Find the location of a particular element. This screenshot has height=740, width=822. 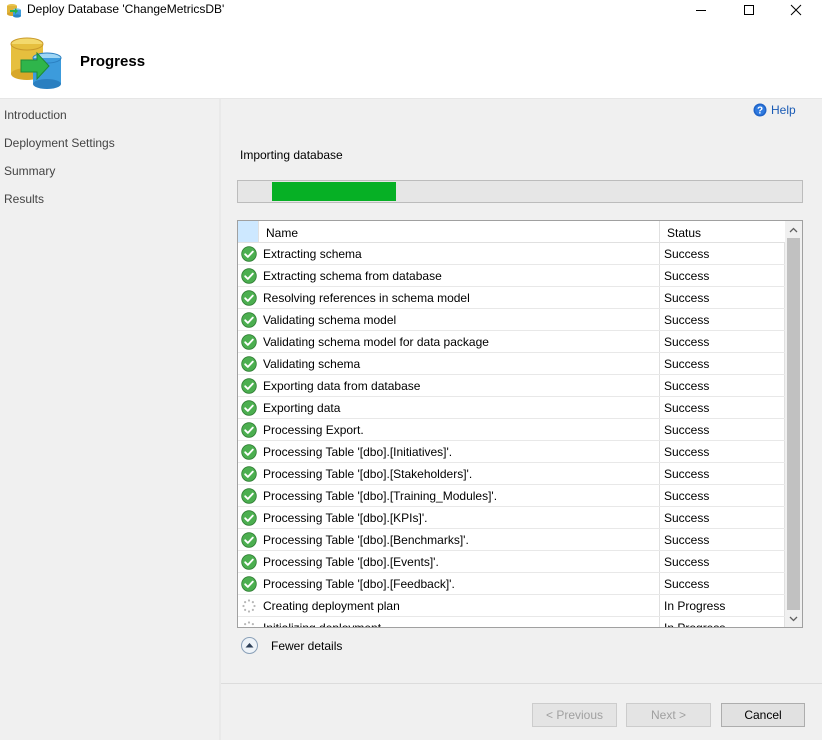

scroll-up-button is located at coordinates (793, 229).